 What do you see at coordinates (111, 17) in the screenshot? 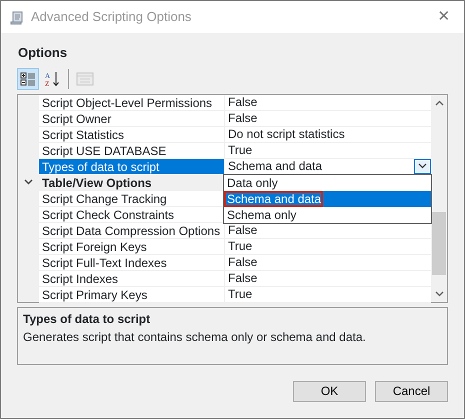
I see `window-title: Advanced Scripting Options` at bounding box center [111, 17].